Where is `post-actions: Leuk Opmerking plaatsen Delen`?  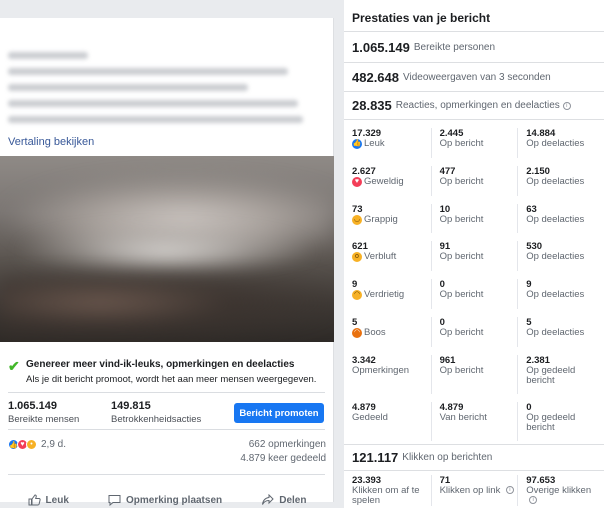 post-actions: Leuk Opmerking plaatsen Delen is located at coordinates (167, 498).